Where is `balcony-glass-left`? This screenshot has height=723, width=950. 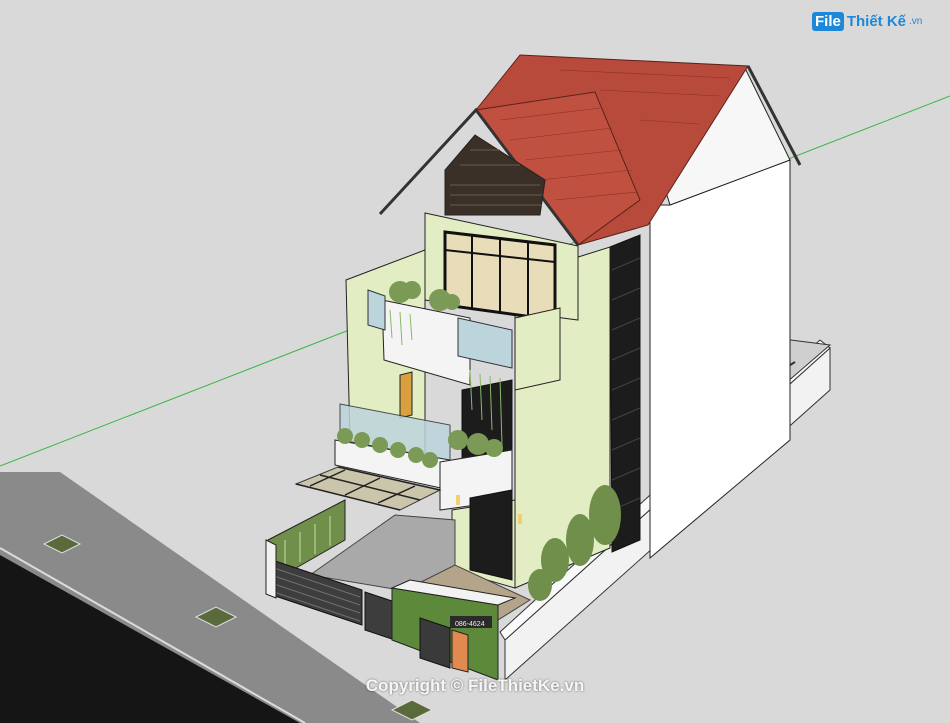
balcony-glass-left is located at coordinates (376, 310).